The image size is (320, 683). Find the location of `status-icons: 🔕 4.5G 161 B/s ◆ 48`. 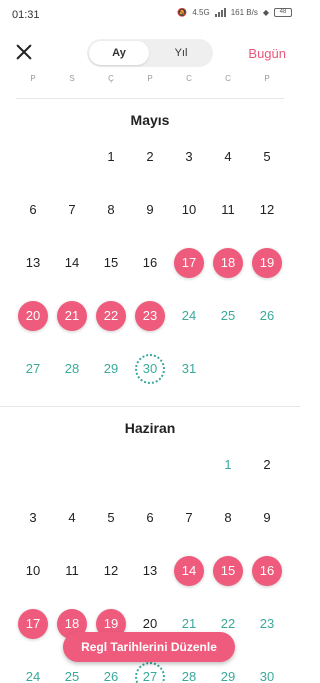

status-icons: 🔕 4.5G 161 B/s ◆ 48 is located at coordinates (234, 12).